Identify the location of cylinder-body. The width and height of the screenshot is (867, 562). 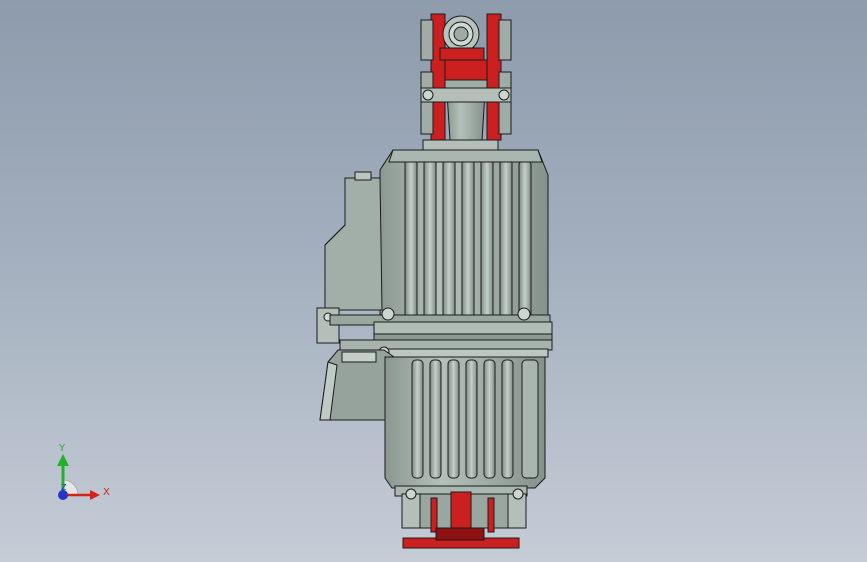
(465, 422).